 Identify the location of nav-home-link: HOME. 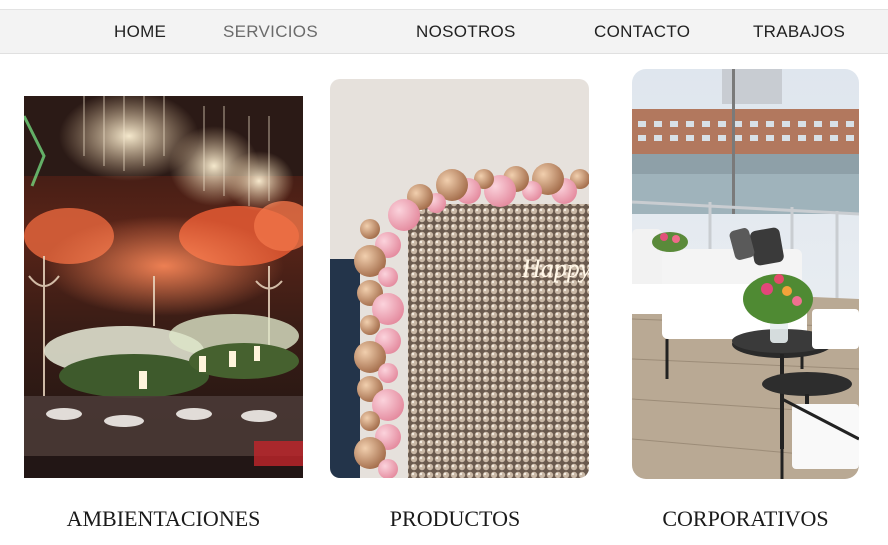
(140, 32).